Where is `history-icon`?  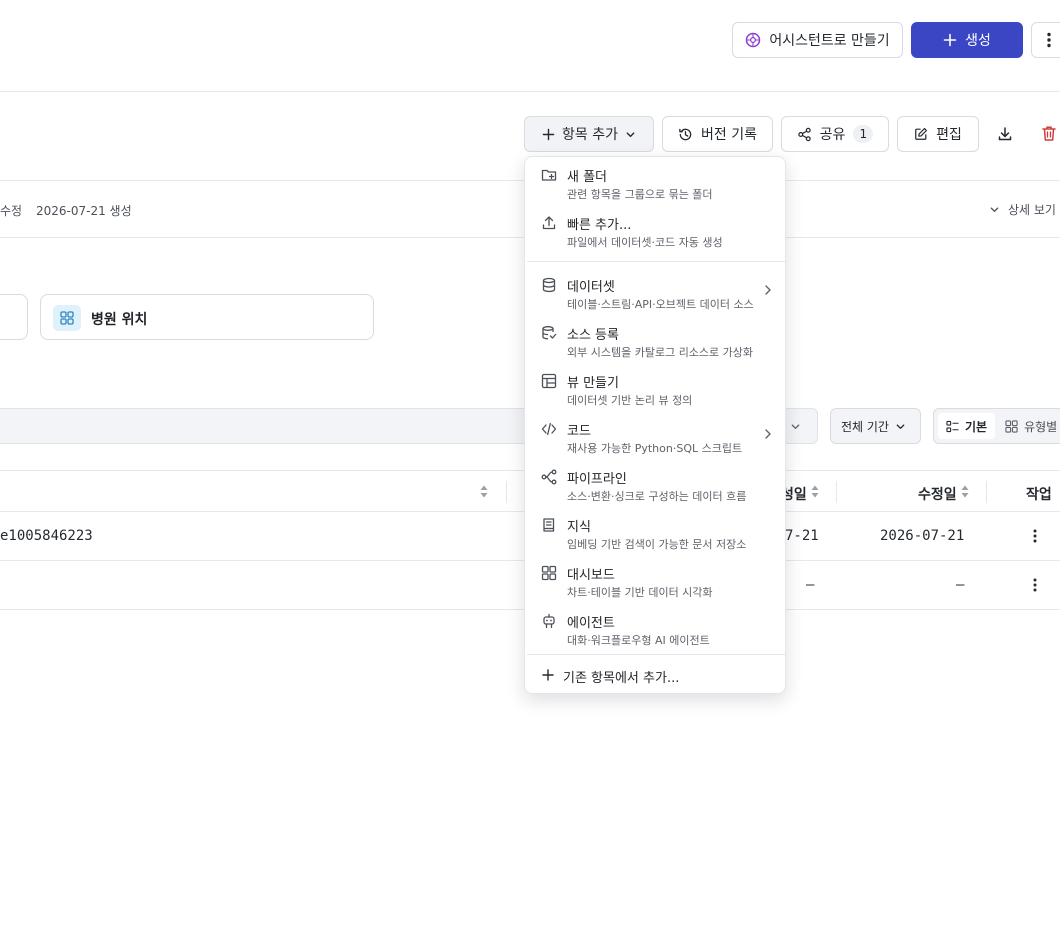 history-icon is located at coordinates (685, 134).